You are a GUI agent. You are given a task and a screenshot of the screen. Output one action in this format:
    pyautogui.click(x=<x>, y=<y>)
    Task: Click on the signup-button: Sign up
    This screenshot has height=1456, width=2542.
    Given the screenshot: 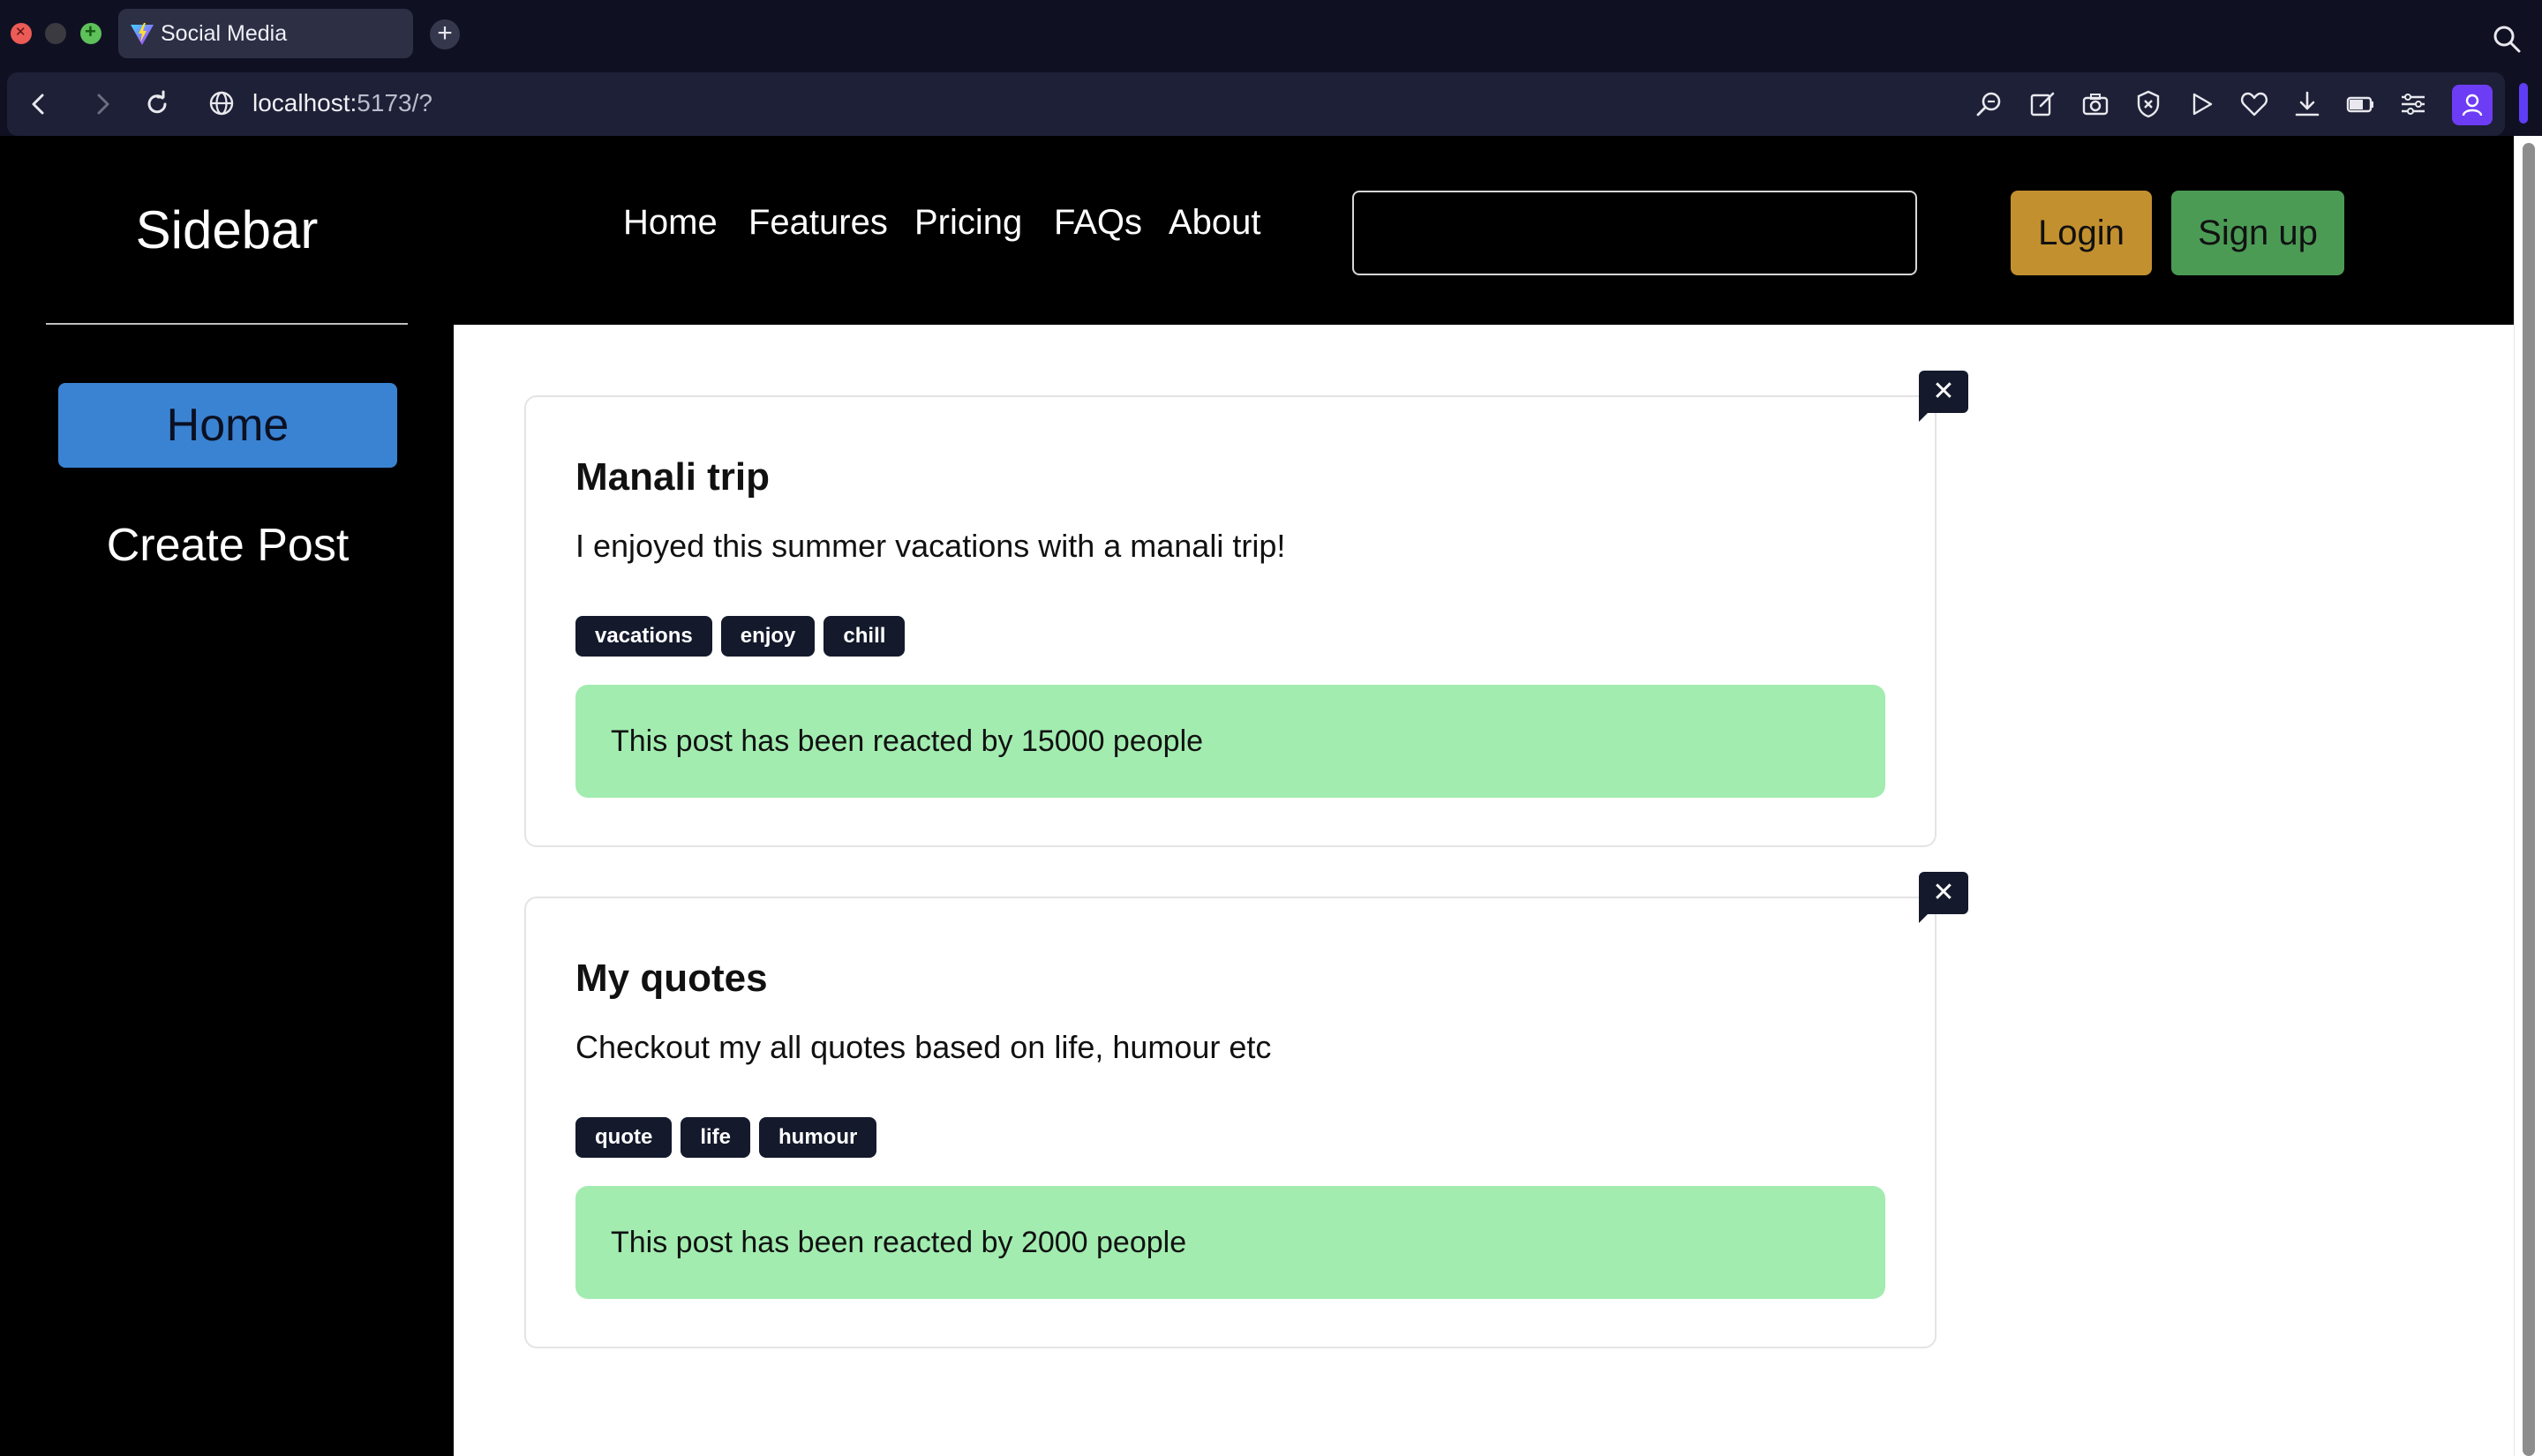 What is the action you would take?
    pyautogui.click(x=2257, y=233)
    